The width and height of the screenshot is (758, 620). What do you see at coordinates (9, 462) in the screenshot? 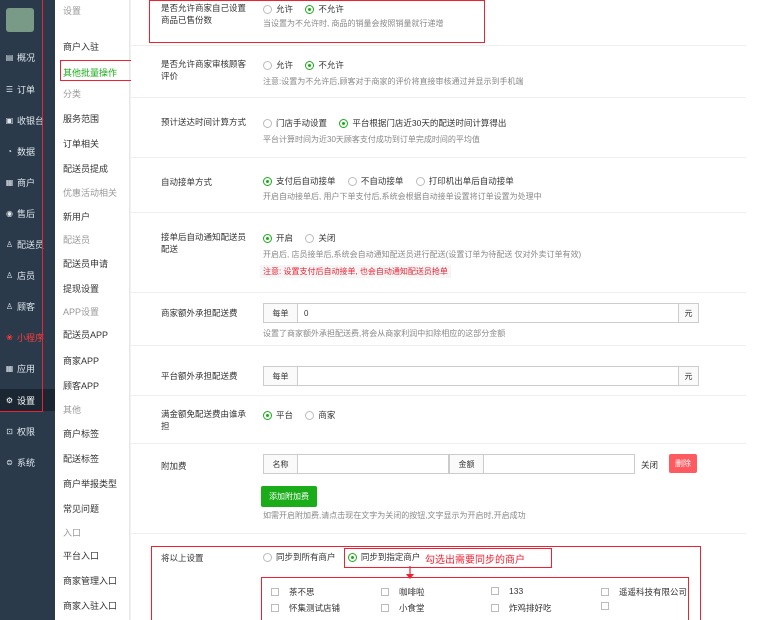
I see `system-icon: ⊜` at bounding box center [9, 462].